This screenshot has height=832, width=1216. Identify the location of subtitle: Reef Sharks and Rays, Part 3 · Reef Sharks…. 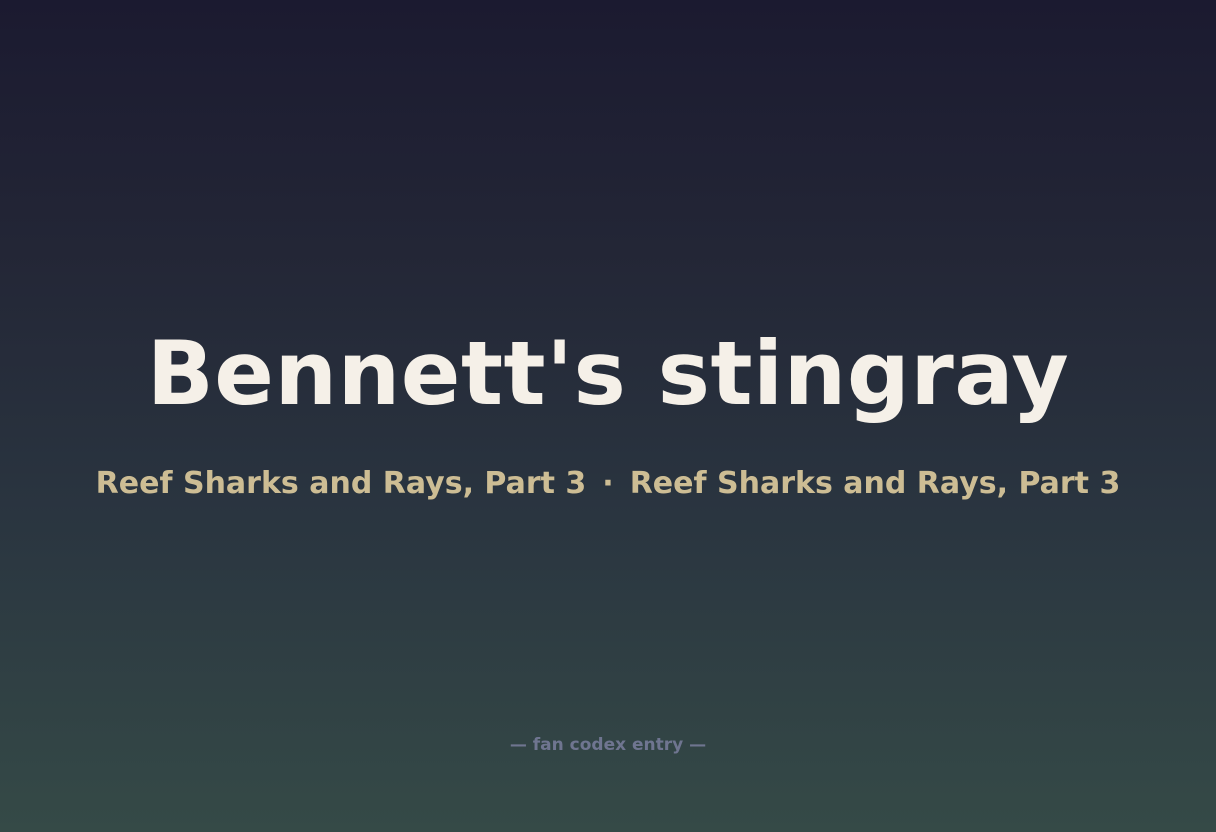
(608, 484).